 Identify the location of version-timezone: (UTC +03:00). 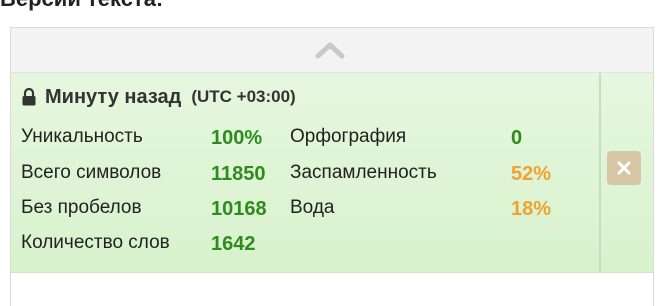
(243, 96).